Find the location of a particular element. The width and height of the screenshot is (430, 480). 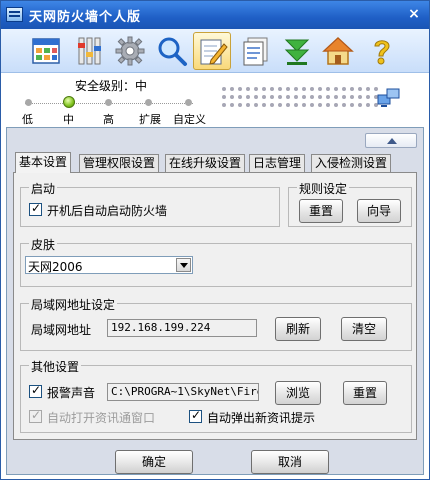

startup-group: 启动 开机后自动启动防火墙 is located at coordinates (150, 203).